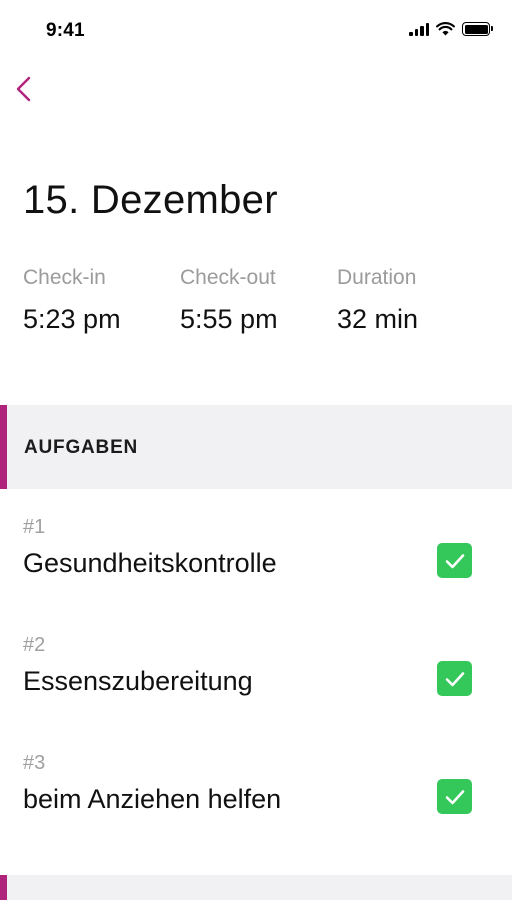  What do you see at coordinates (445, 29) in the screenshot?
I see `wifi-icon` at bounding box center [445, 29].